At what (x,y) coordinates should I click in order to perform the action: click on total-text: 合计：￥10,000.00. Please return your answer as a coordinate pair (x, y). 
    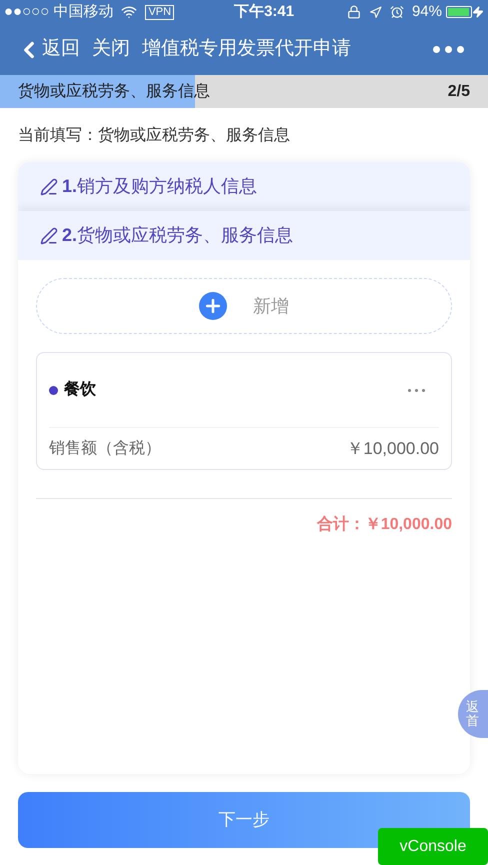
    Looking at the image, I should click on (384, 524).